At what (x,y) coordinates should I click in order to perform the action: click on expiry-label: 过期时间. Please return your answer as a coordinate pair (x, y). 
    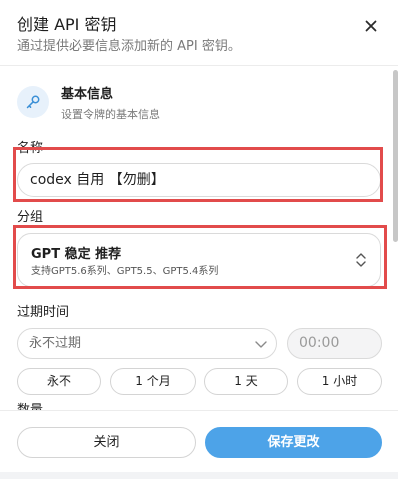
    Looking at the image, I should click on (43, 312).